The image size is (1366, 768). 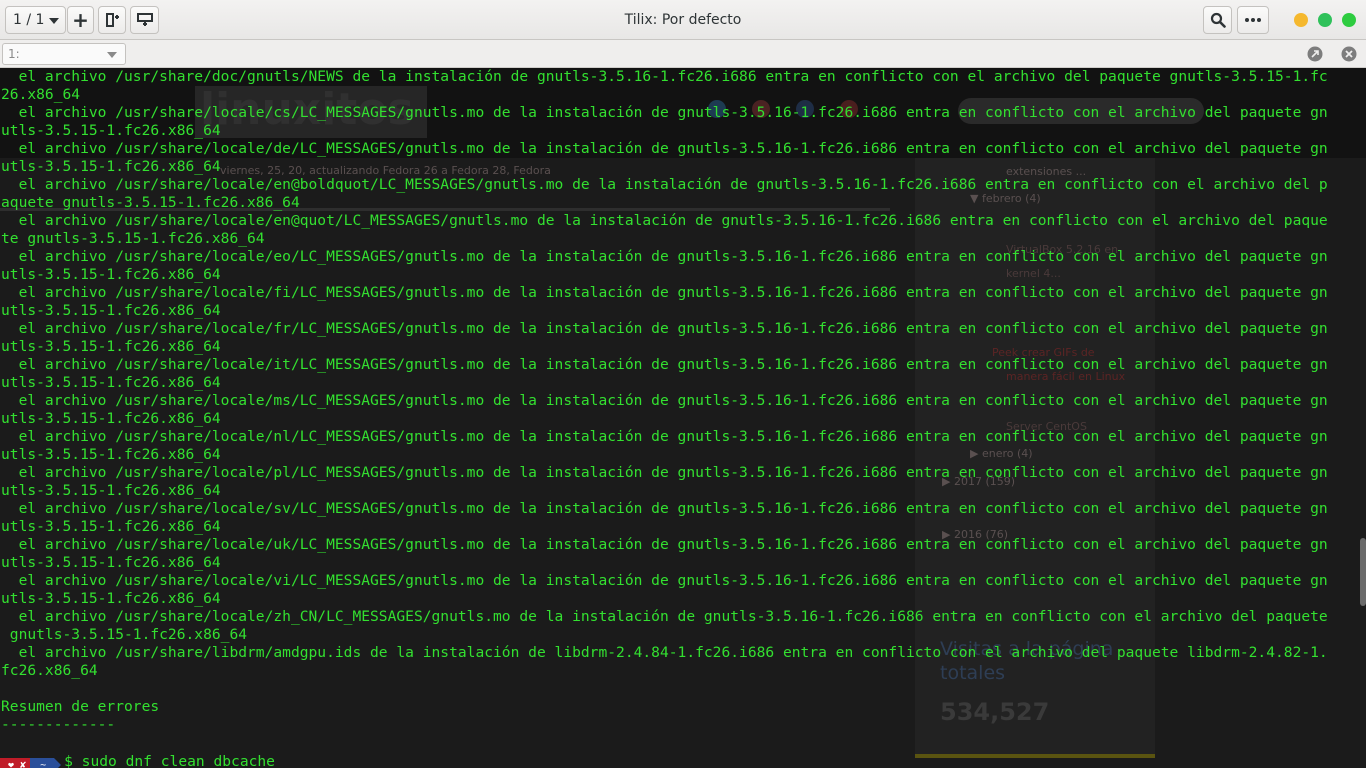 I want to click on find-button, so click(x=1217, y=20).